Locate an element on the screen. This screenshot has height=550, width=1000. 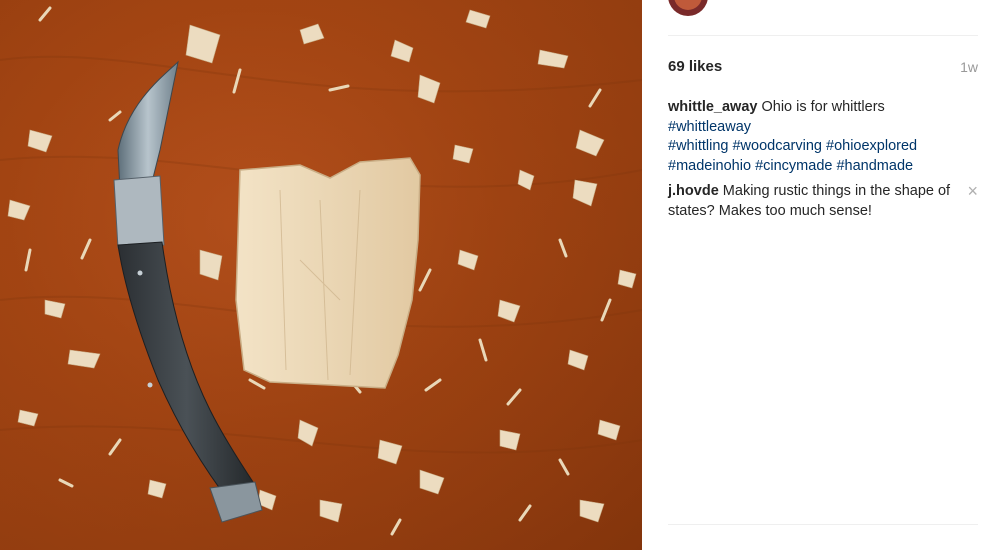
post-header: whittle_away is located at coordinates (823, 18).